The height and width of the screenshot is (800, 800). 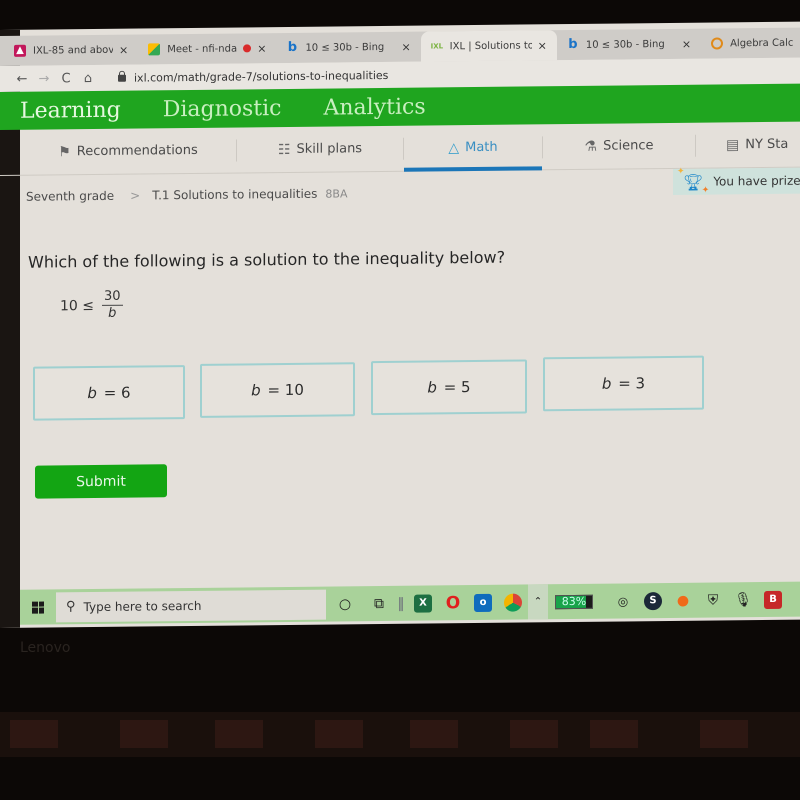 I want to click on microphone-icon: 🎙︎, so click(x=743, y=599).